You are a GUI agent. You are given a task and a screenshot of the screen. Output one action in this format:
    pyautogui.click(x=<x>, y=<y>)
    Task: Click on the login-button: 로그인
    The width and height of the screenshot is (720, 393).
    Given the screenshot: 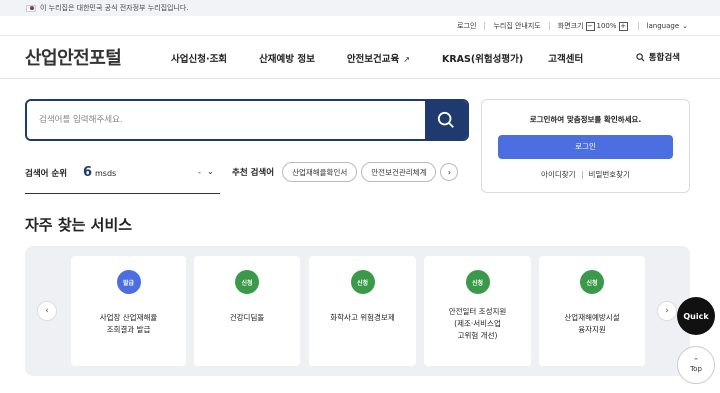 What is the action you would take?
    pyautogui.click(x=585, y=147)
    